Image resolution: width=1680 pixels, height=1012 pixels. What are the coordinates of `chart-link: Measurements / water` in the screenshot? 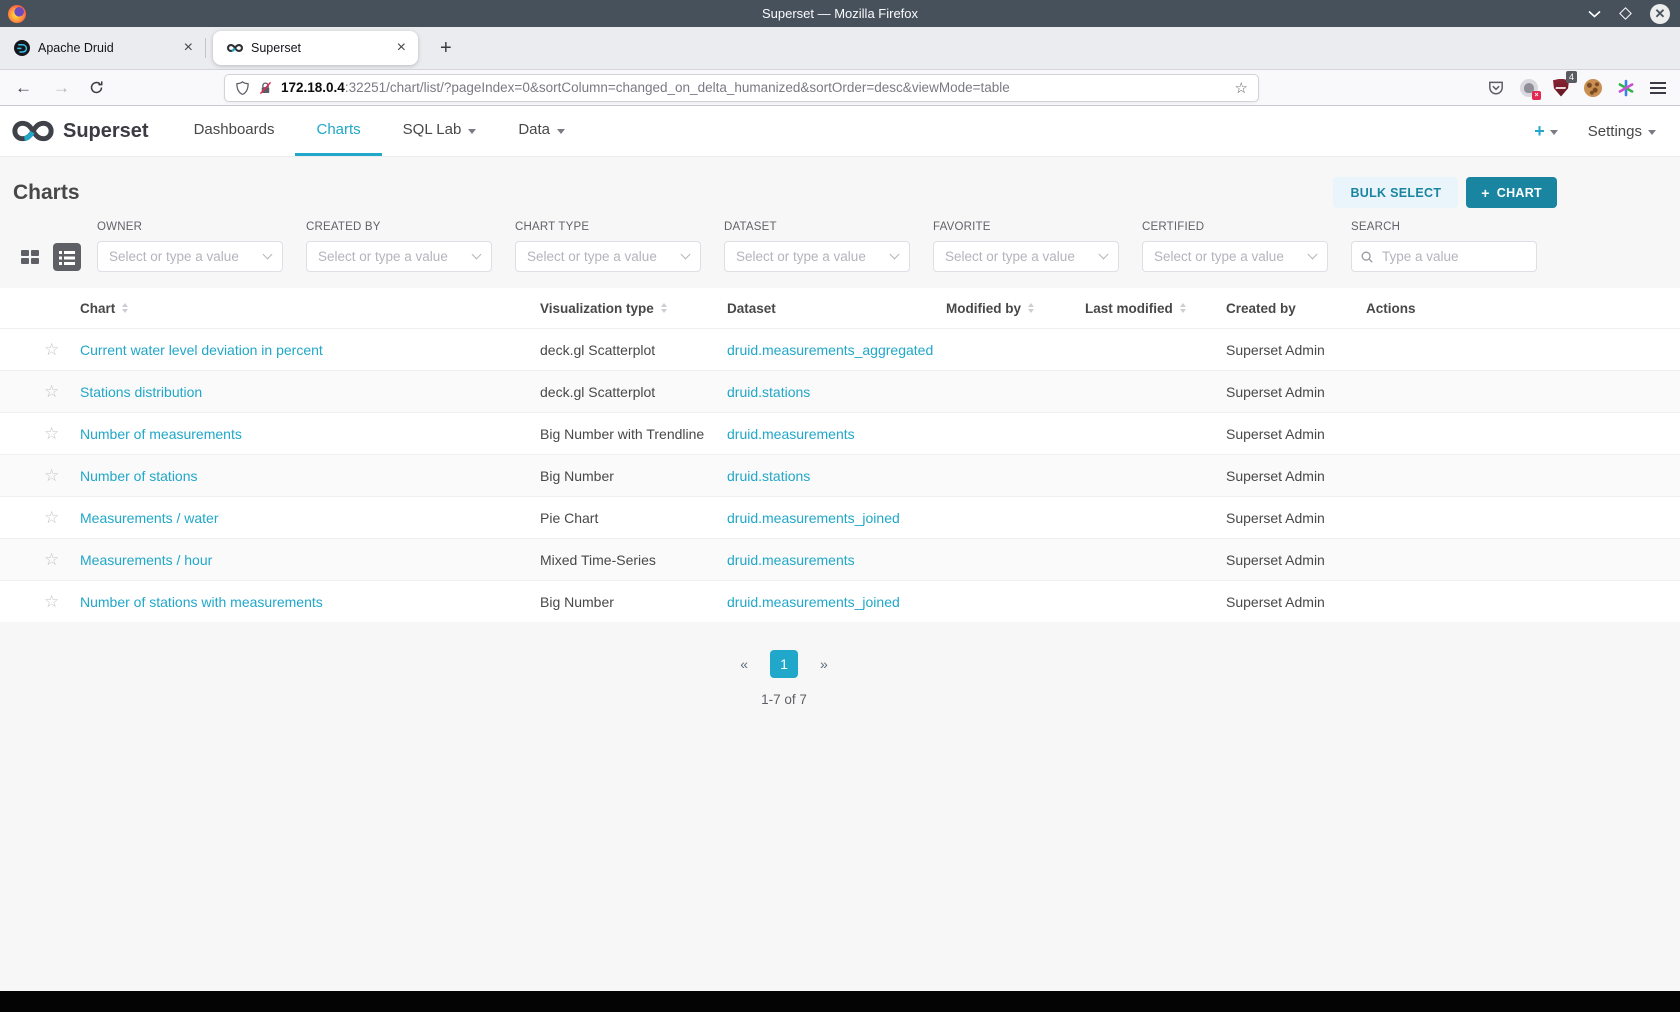 It's located at (149, 518).